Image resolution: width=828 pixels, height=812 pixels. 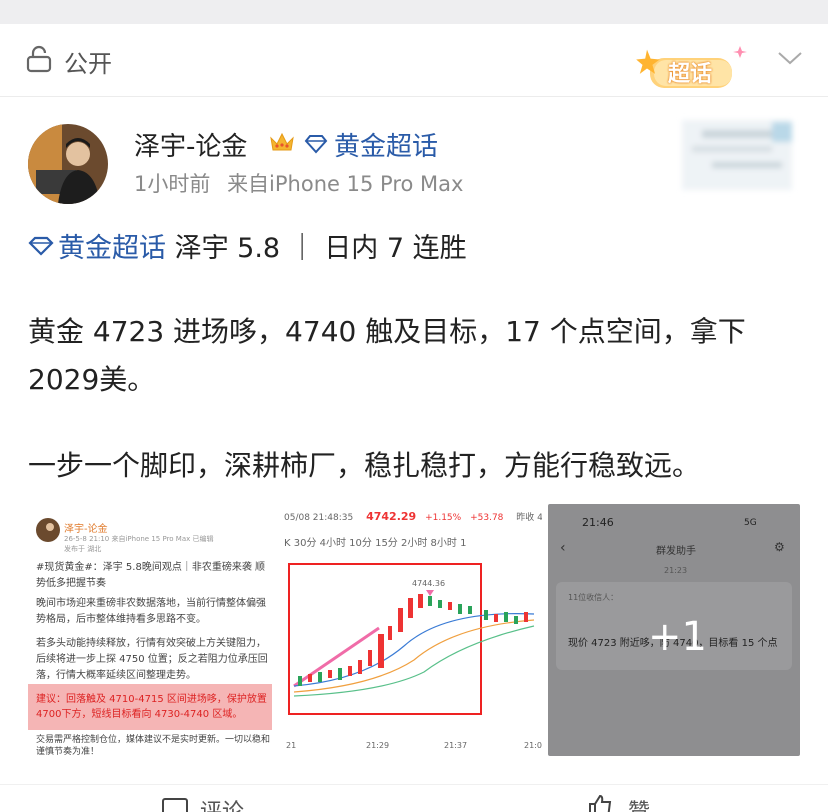 What do you see at coordinates (428, 583) in the screenshot?
I see `peak-label: 4744.36` at bounding box center [428, 583].